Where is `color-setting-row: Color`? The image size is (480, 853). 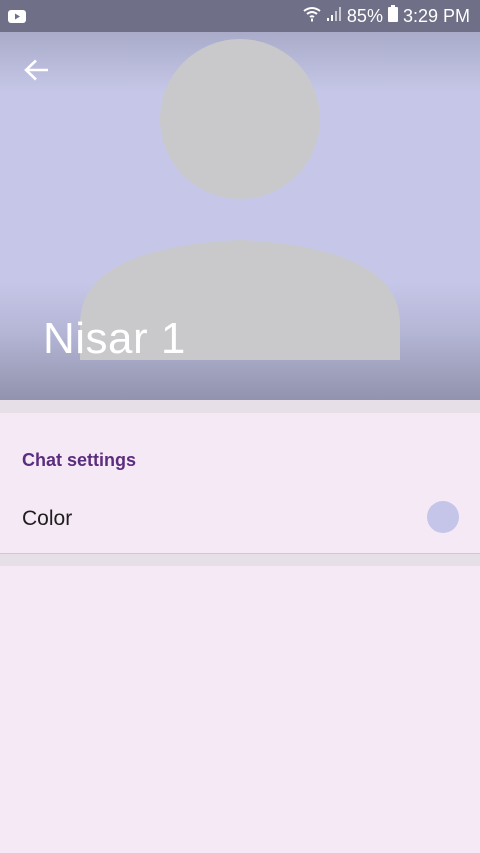 color-setting-row: Color is located at coordinates (240, 519).